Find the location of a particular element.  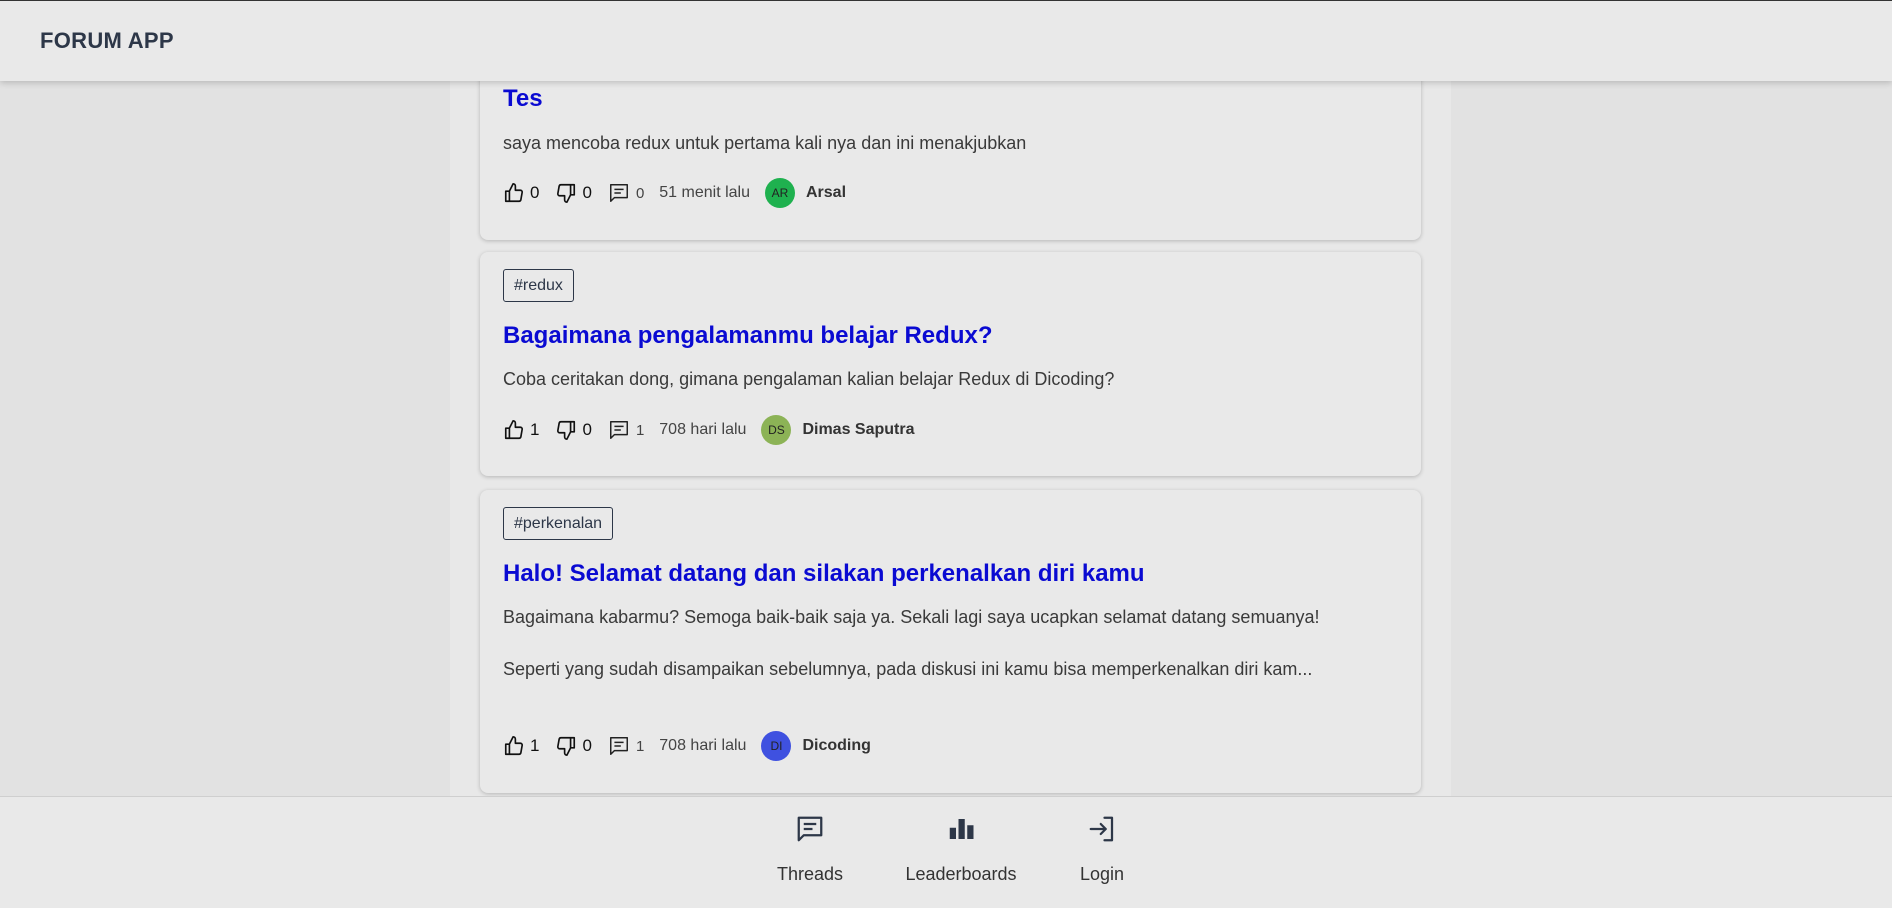

avatar: DI is located at coordinates (776, 746).